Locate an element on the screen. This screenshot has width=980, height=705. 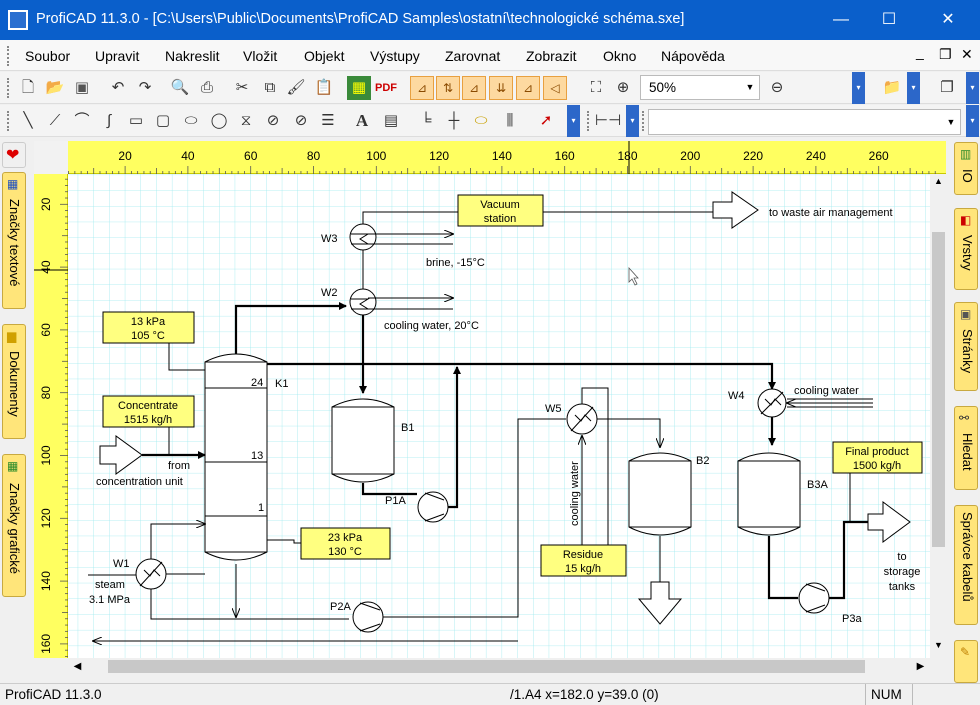
paste-icon: 📋 is located at coordinates (324, 88).